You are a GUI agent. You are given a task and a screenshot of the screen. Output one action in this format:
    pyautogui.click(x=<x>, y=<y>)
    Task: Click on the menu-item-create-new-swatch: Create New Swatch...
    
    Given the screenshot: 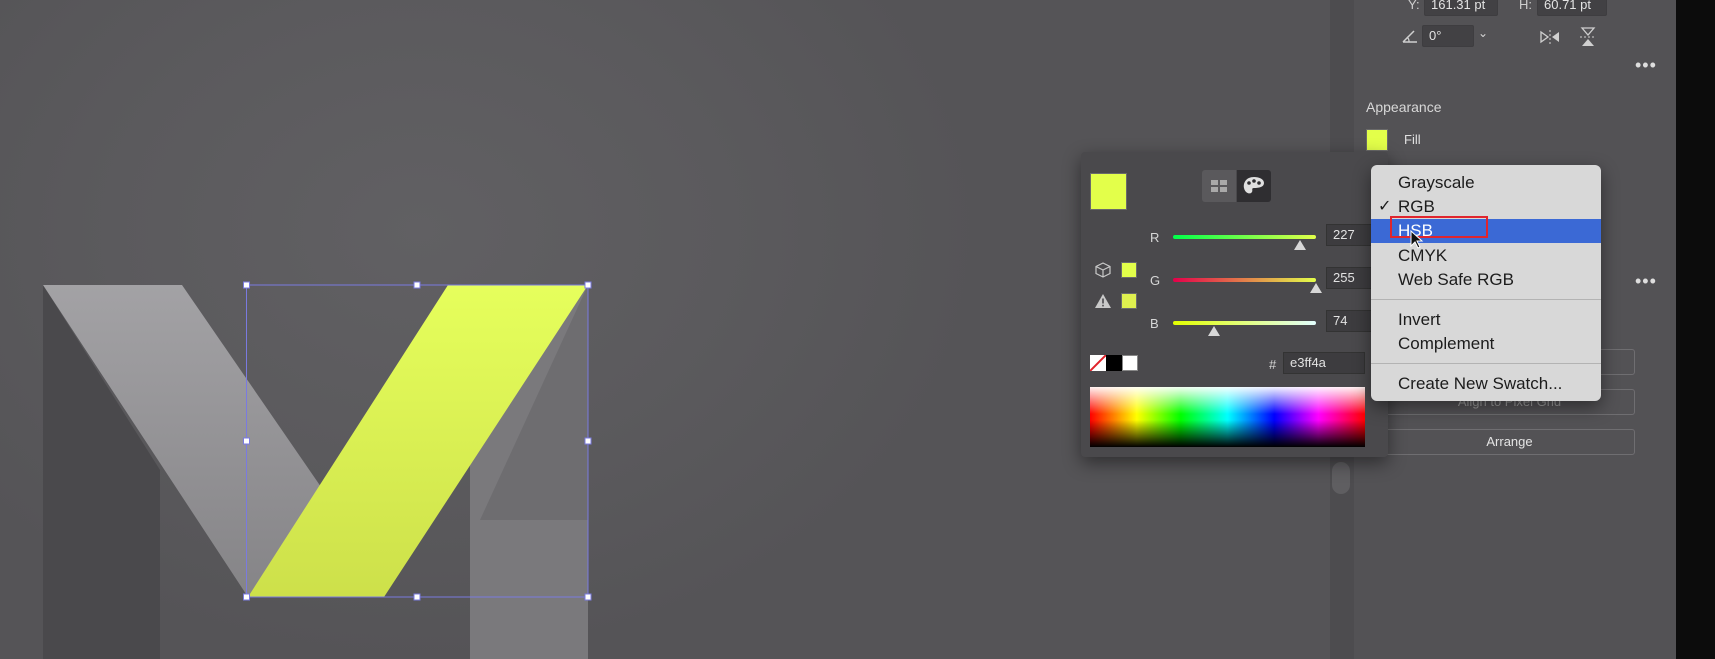 What is the action you would take?
    pyautogui.click(x=1486, y=384)
    